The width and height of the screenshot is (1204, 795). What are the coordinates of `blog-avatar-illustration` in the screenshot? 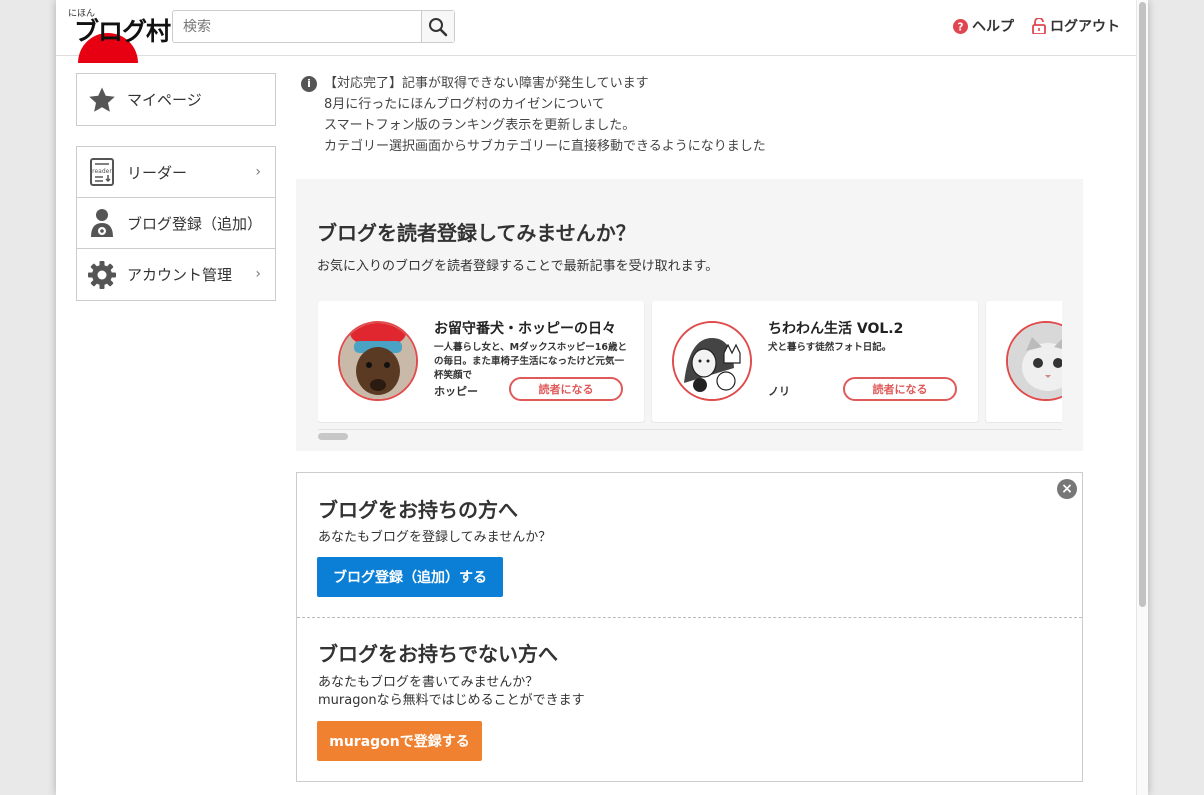 It's located at (712, 361).